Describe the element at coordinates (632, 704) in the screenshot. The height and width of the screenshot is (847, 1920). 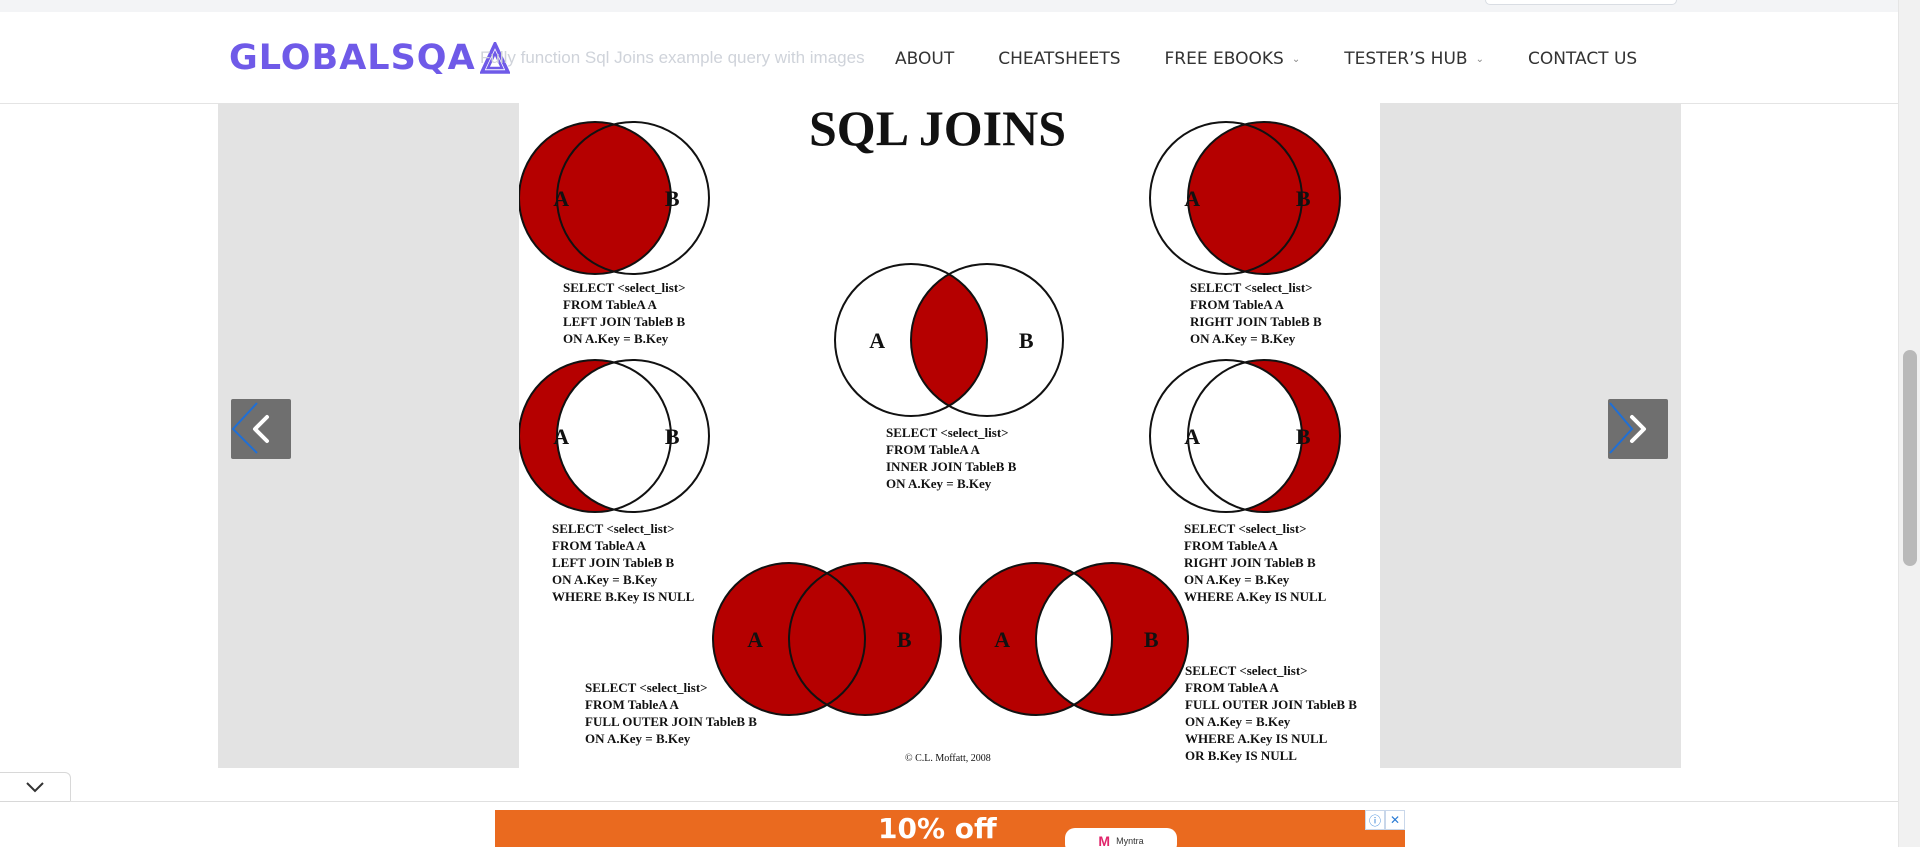
I see `full-outer-query-line: FROM TableA A` at that location.